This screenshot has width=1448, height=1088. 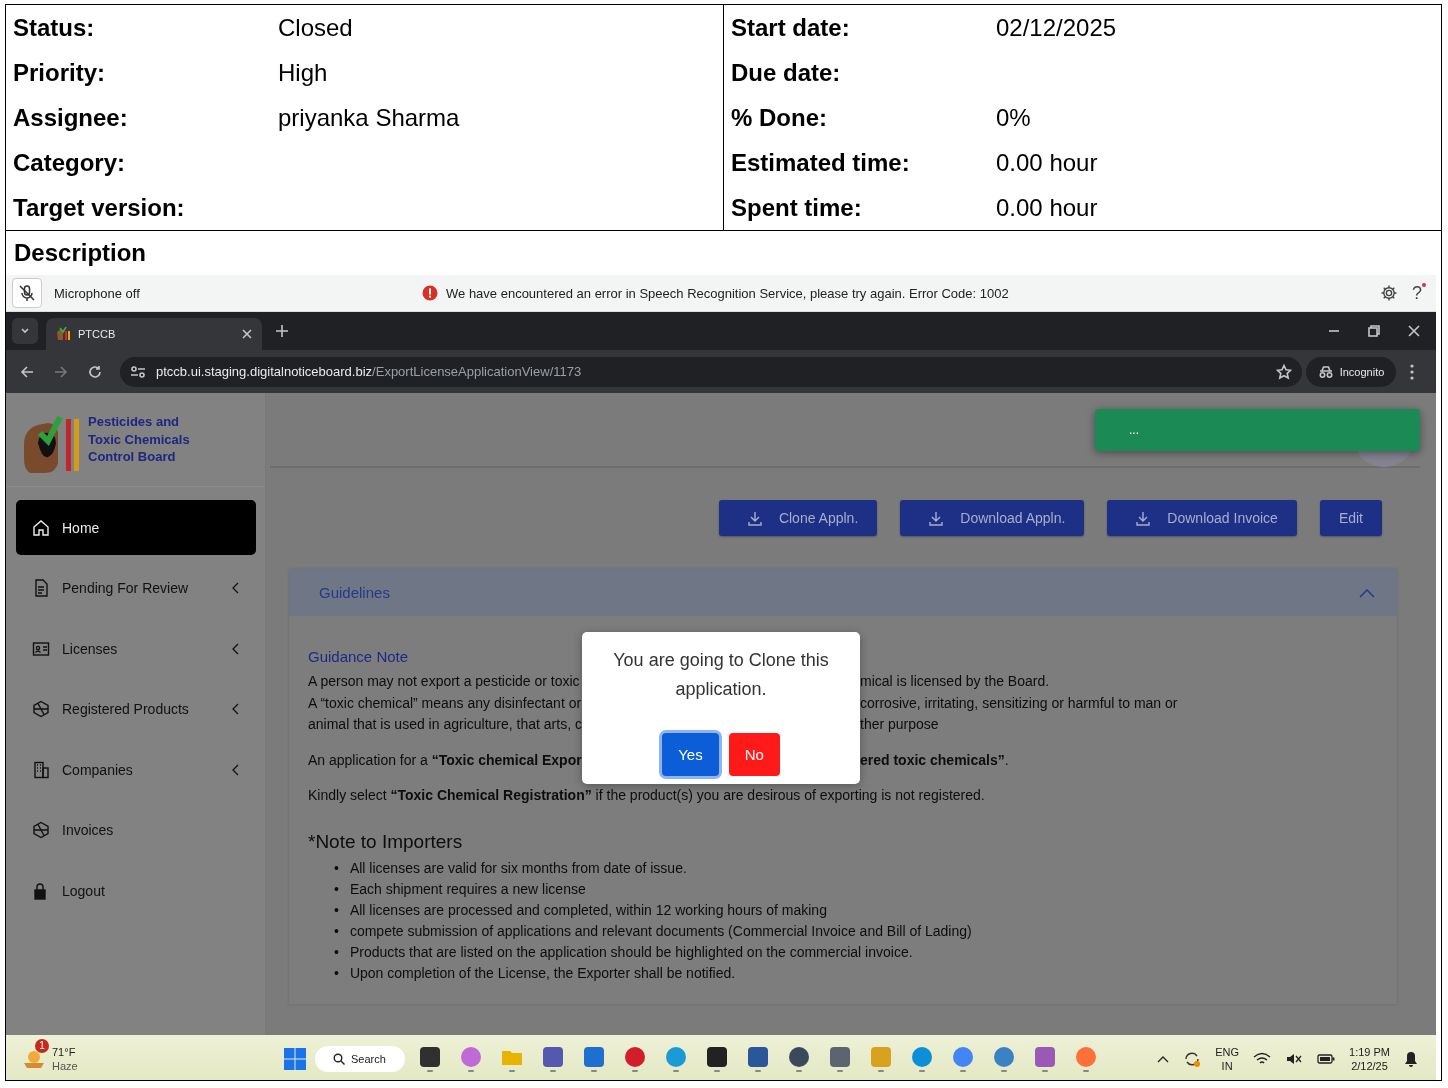 I want to click on more-menu-icon, so click(x=1412, y=371).